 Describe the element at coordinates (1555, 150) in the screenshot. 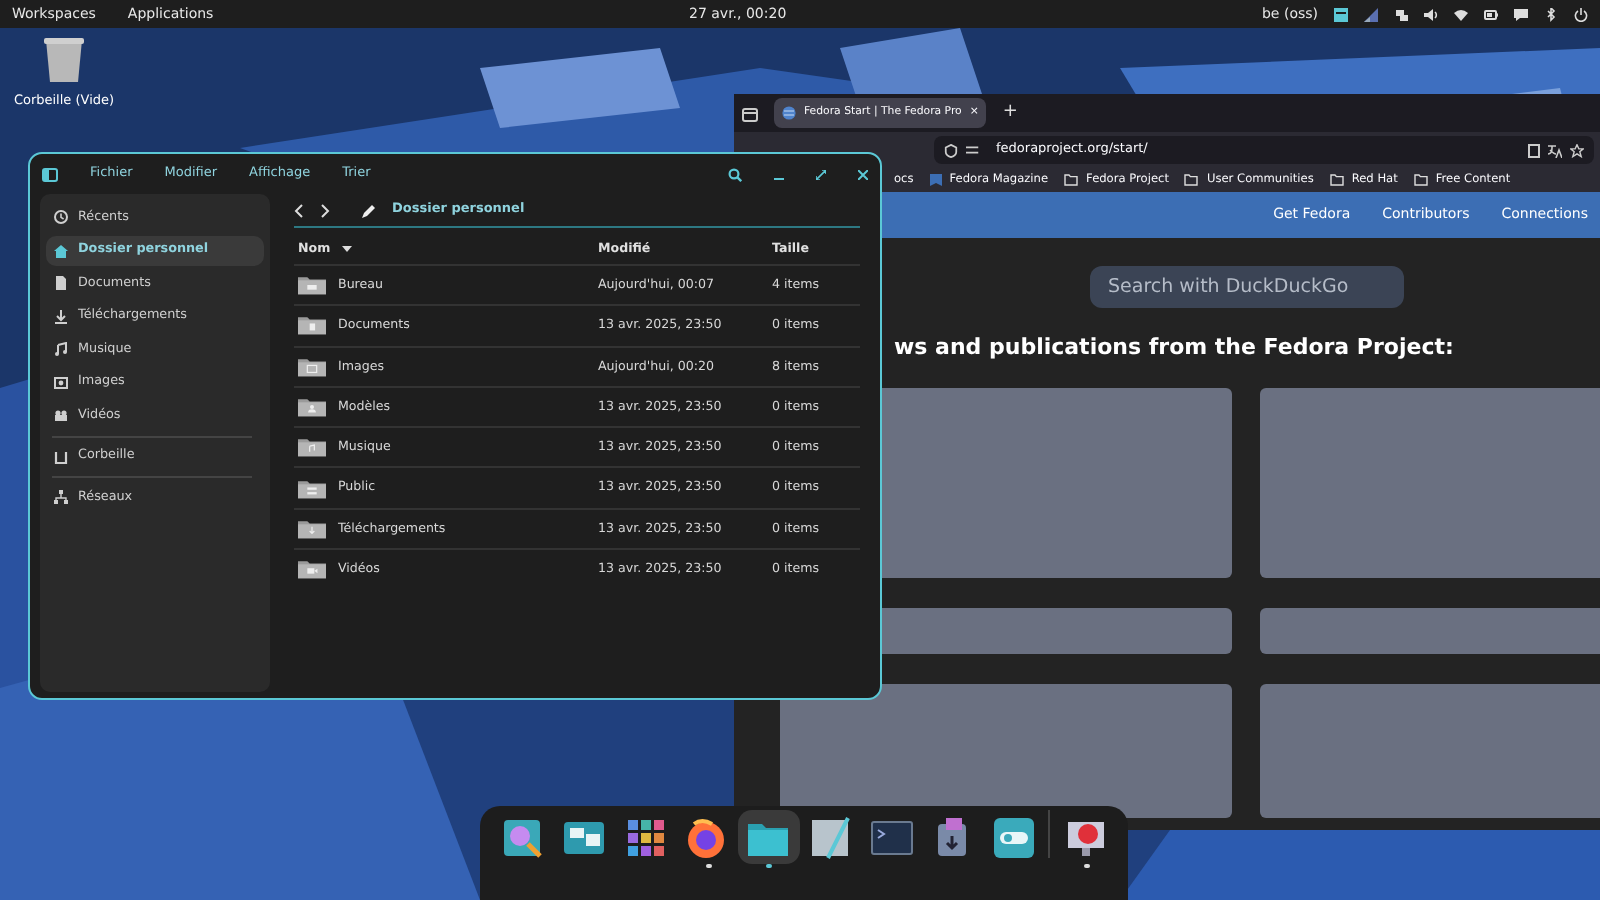

I see `translate-icon` at that location.